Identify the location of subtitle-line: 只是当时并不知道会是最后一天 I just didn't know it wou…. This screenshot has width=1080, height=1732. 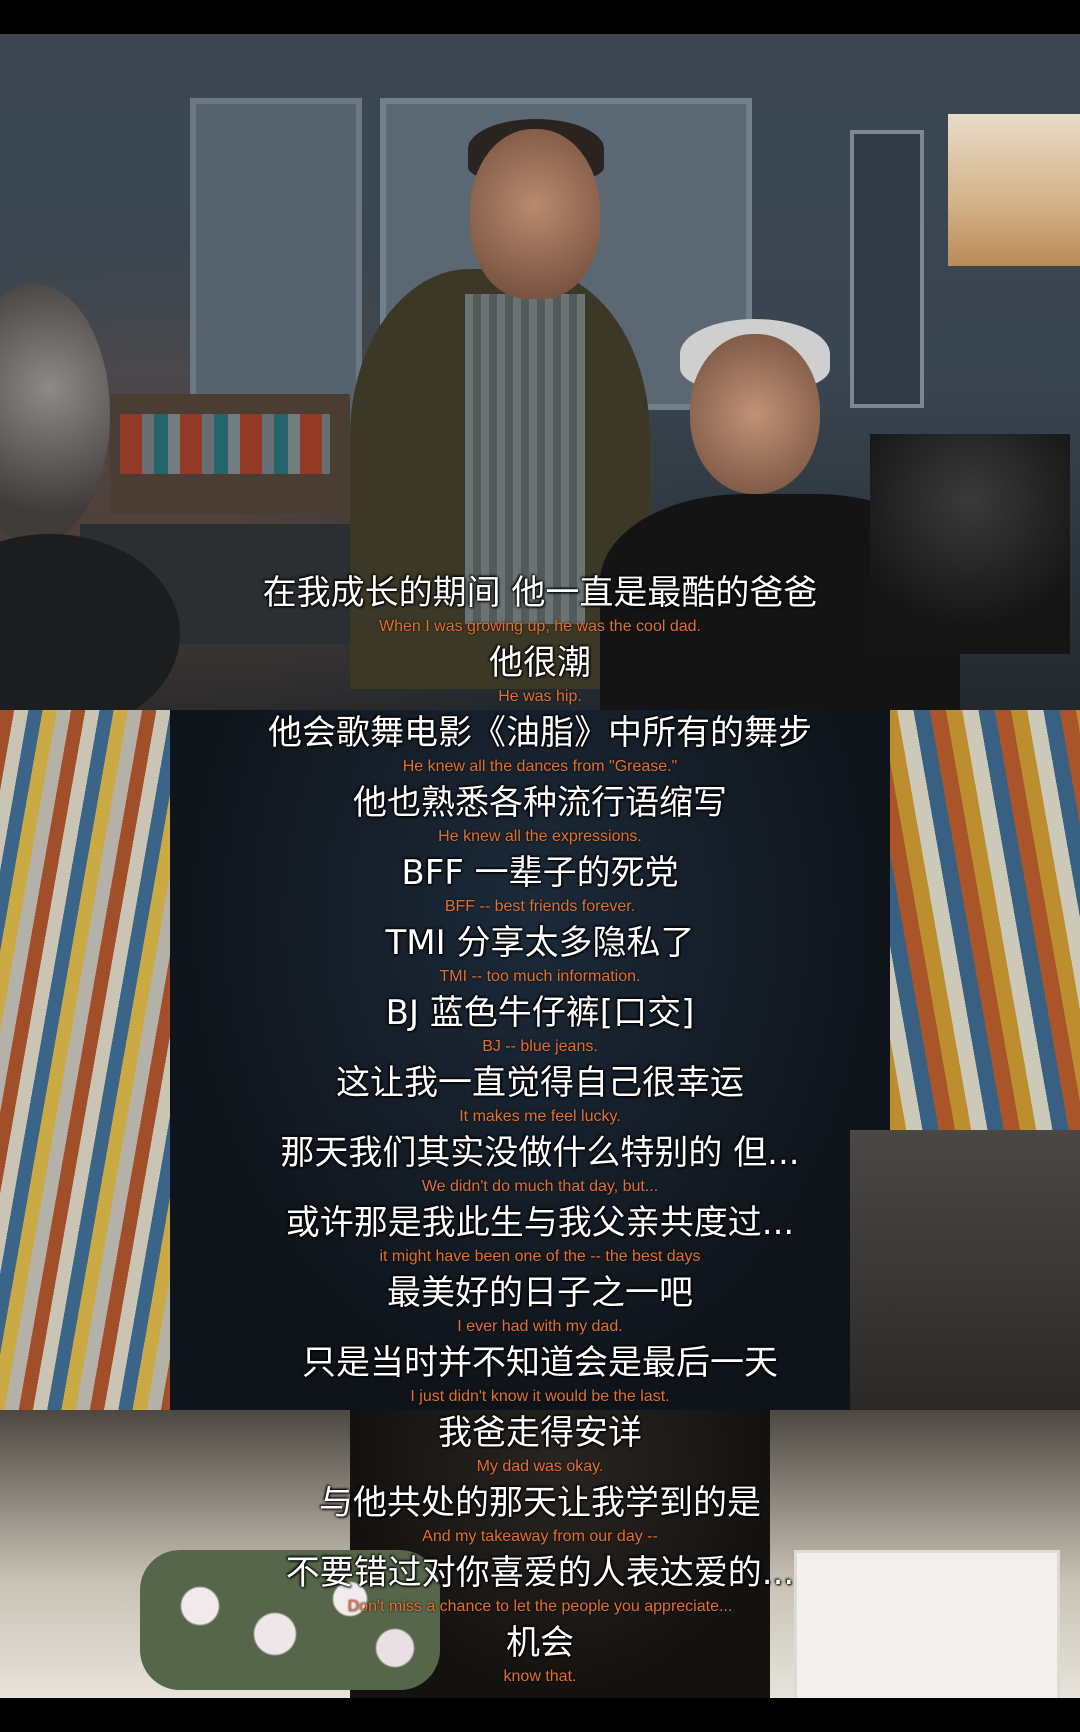
(540, 1375).